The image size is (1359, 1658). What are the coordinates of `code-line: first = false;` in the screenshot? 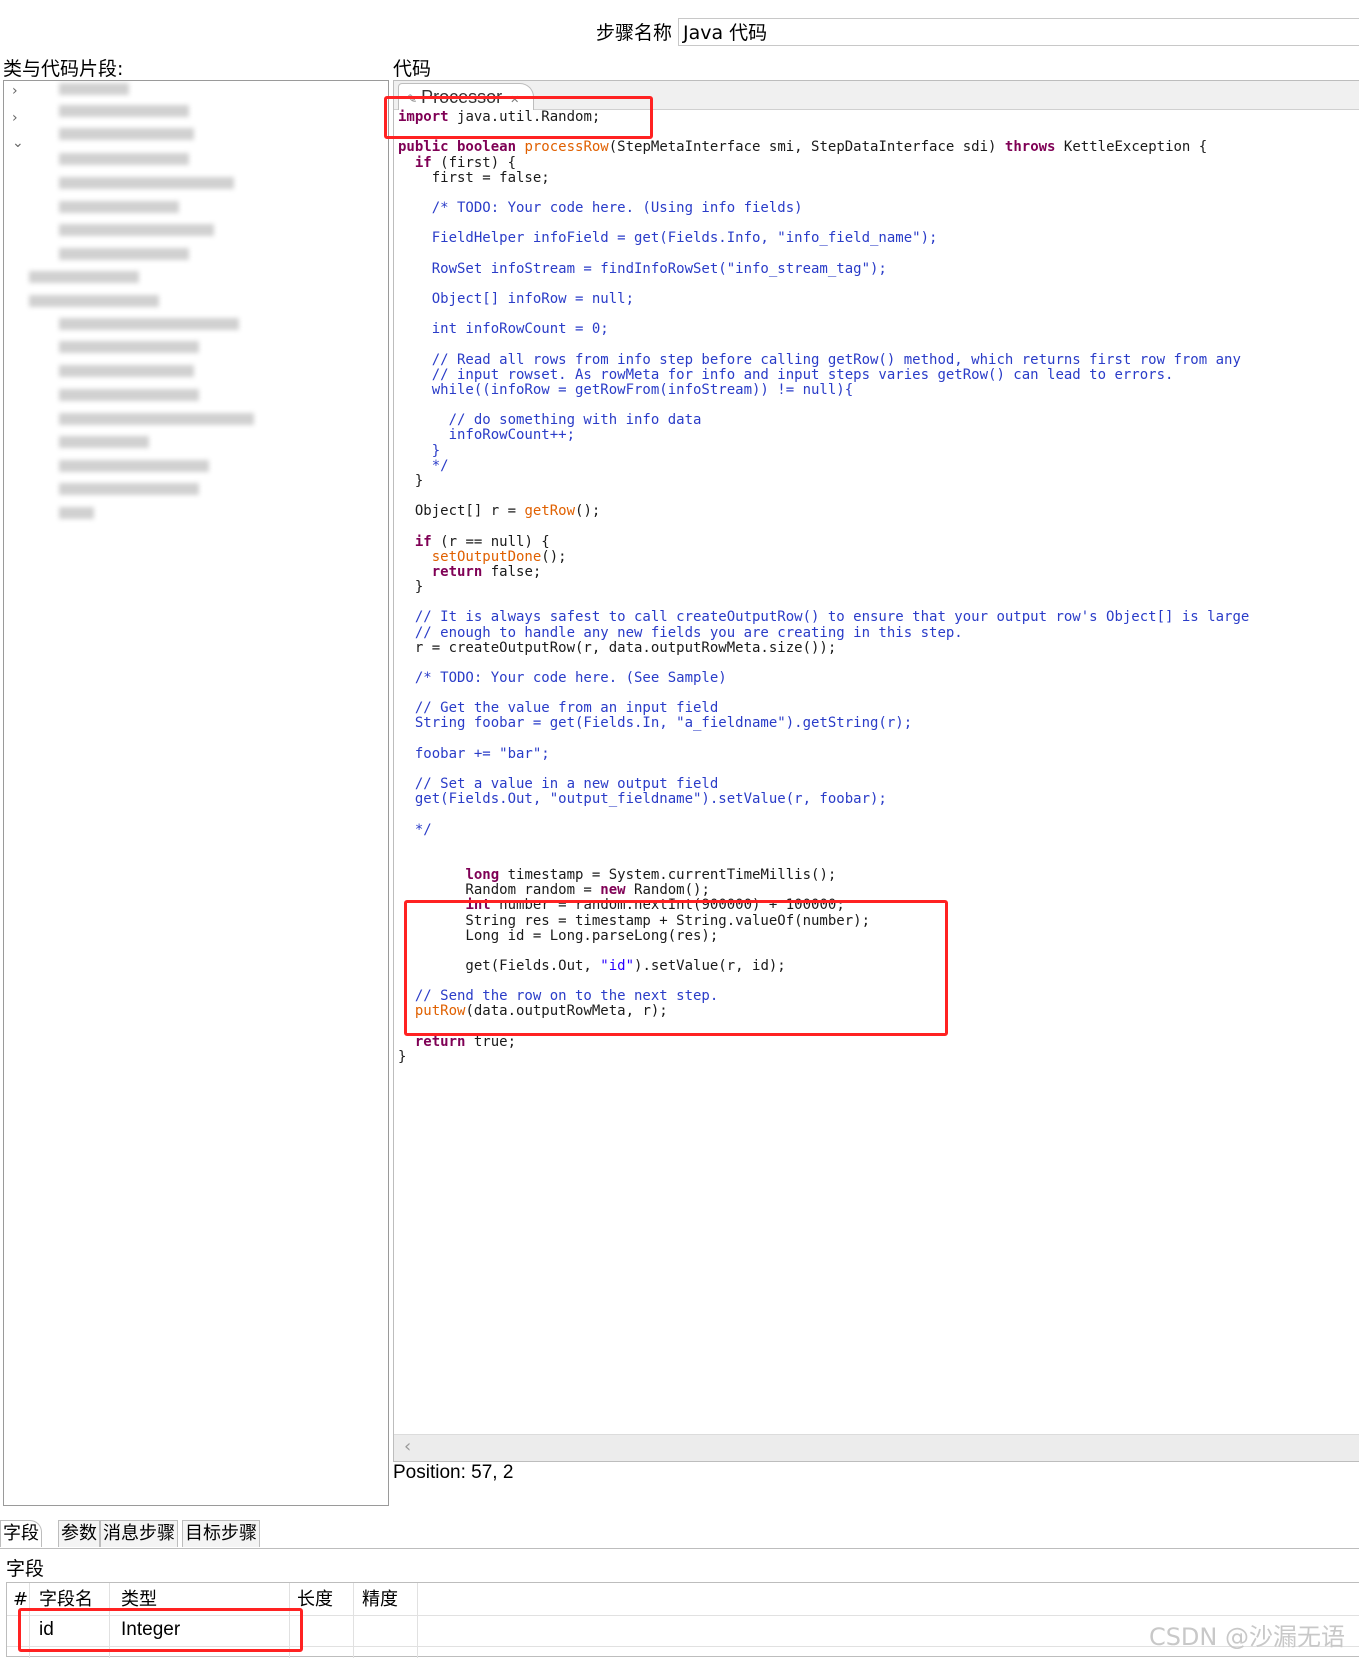 It's located at (474, 178).